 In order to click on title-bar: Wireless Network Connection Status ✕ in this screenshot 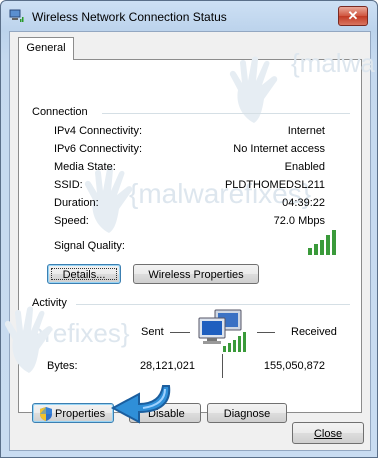, I will do `click(189, 16)`.